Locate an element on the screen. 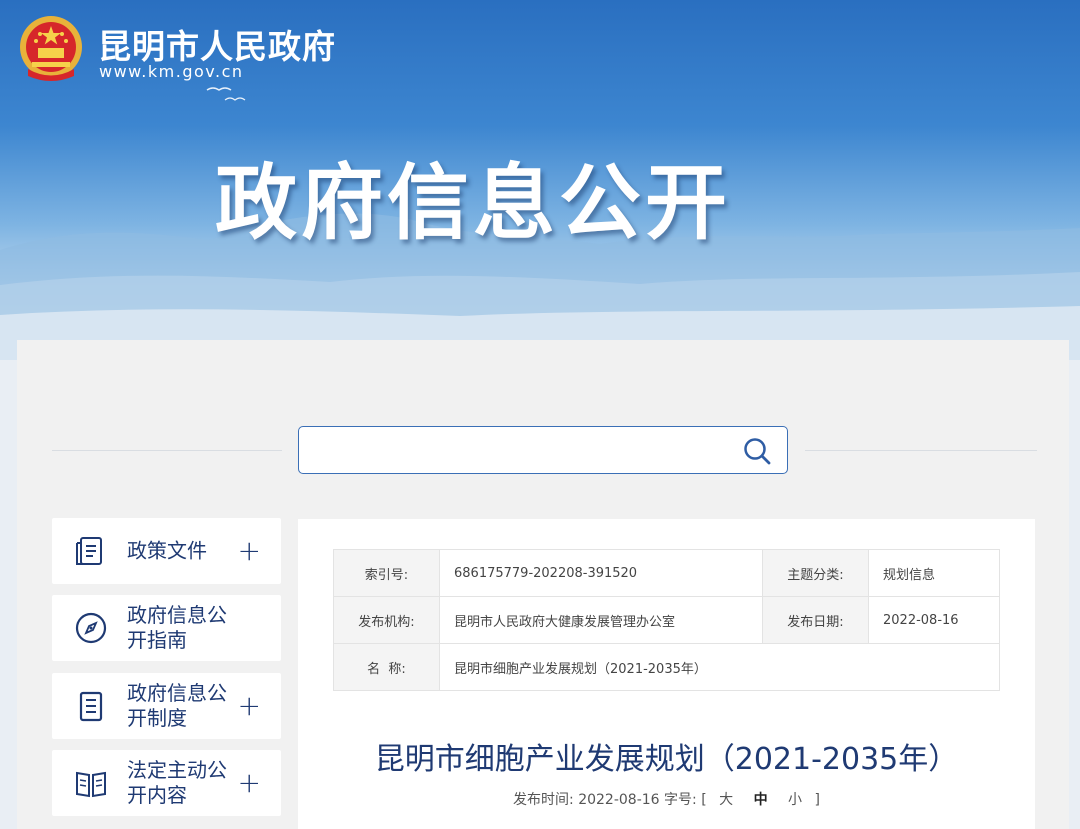  table-row: 发布机构: 昆明市人民政府大健康发展管理办公室 发布日期: 2022-08-16 is located at coordinates (666, 620).